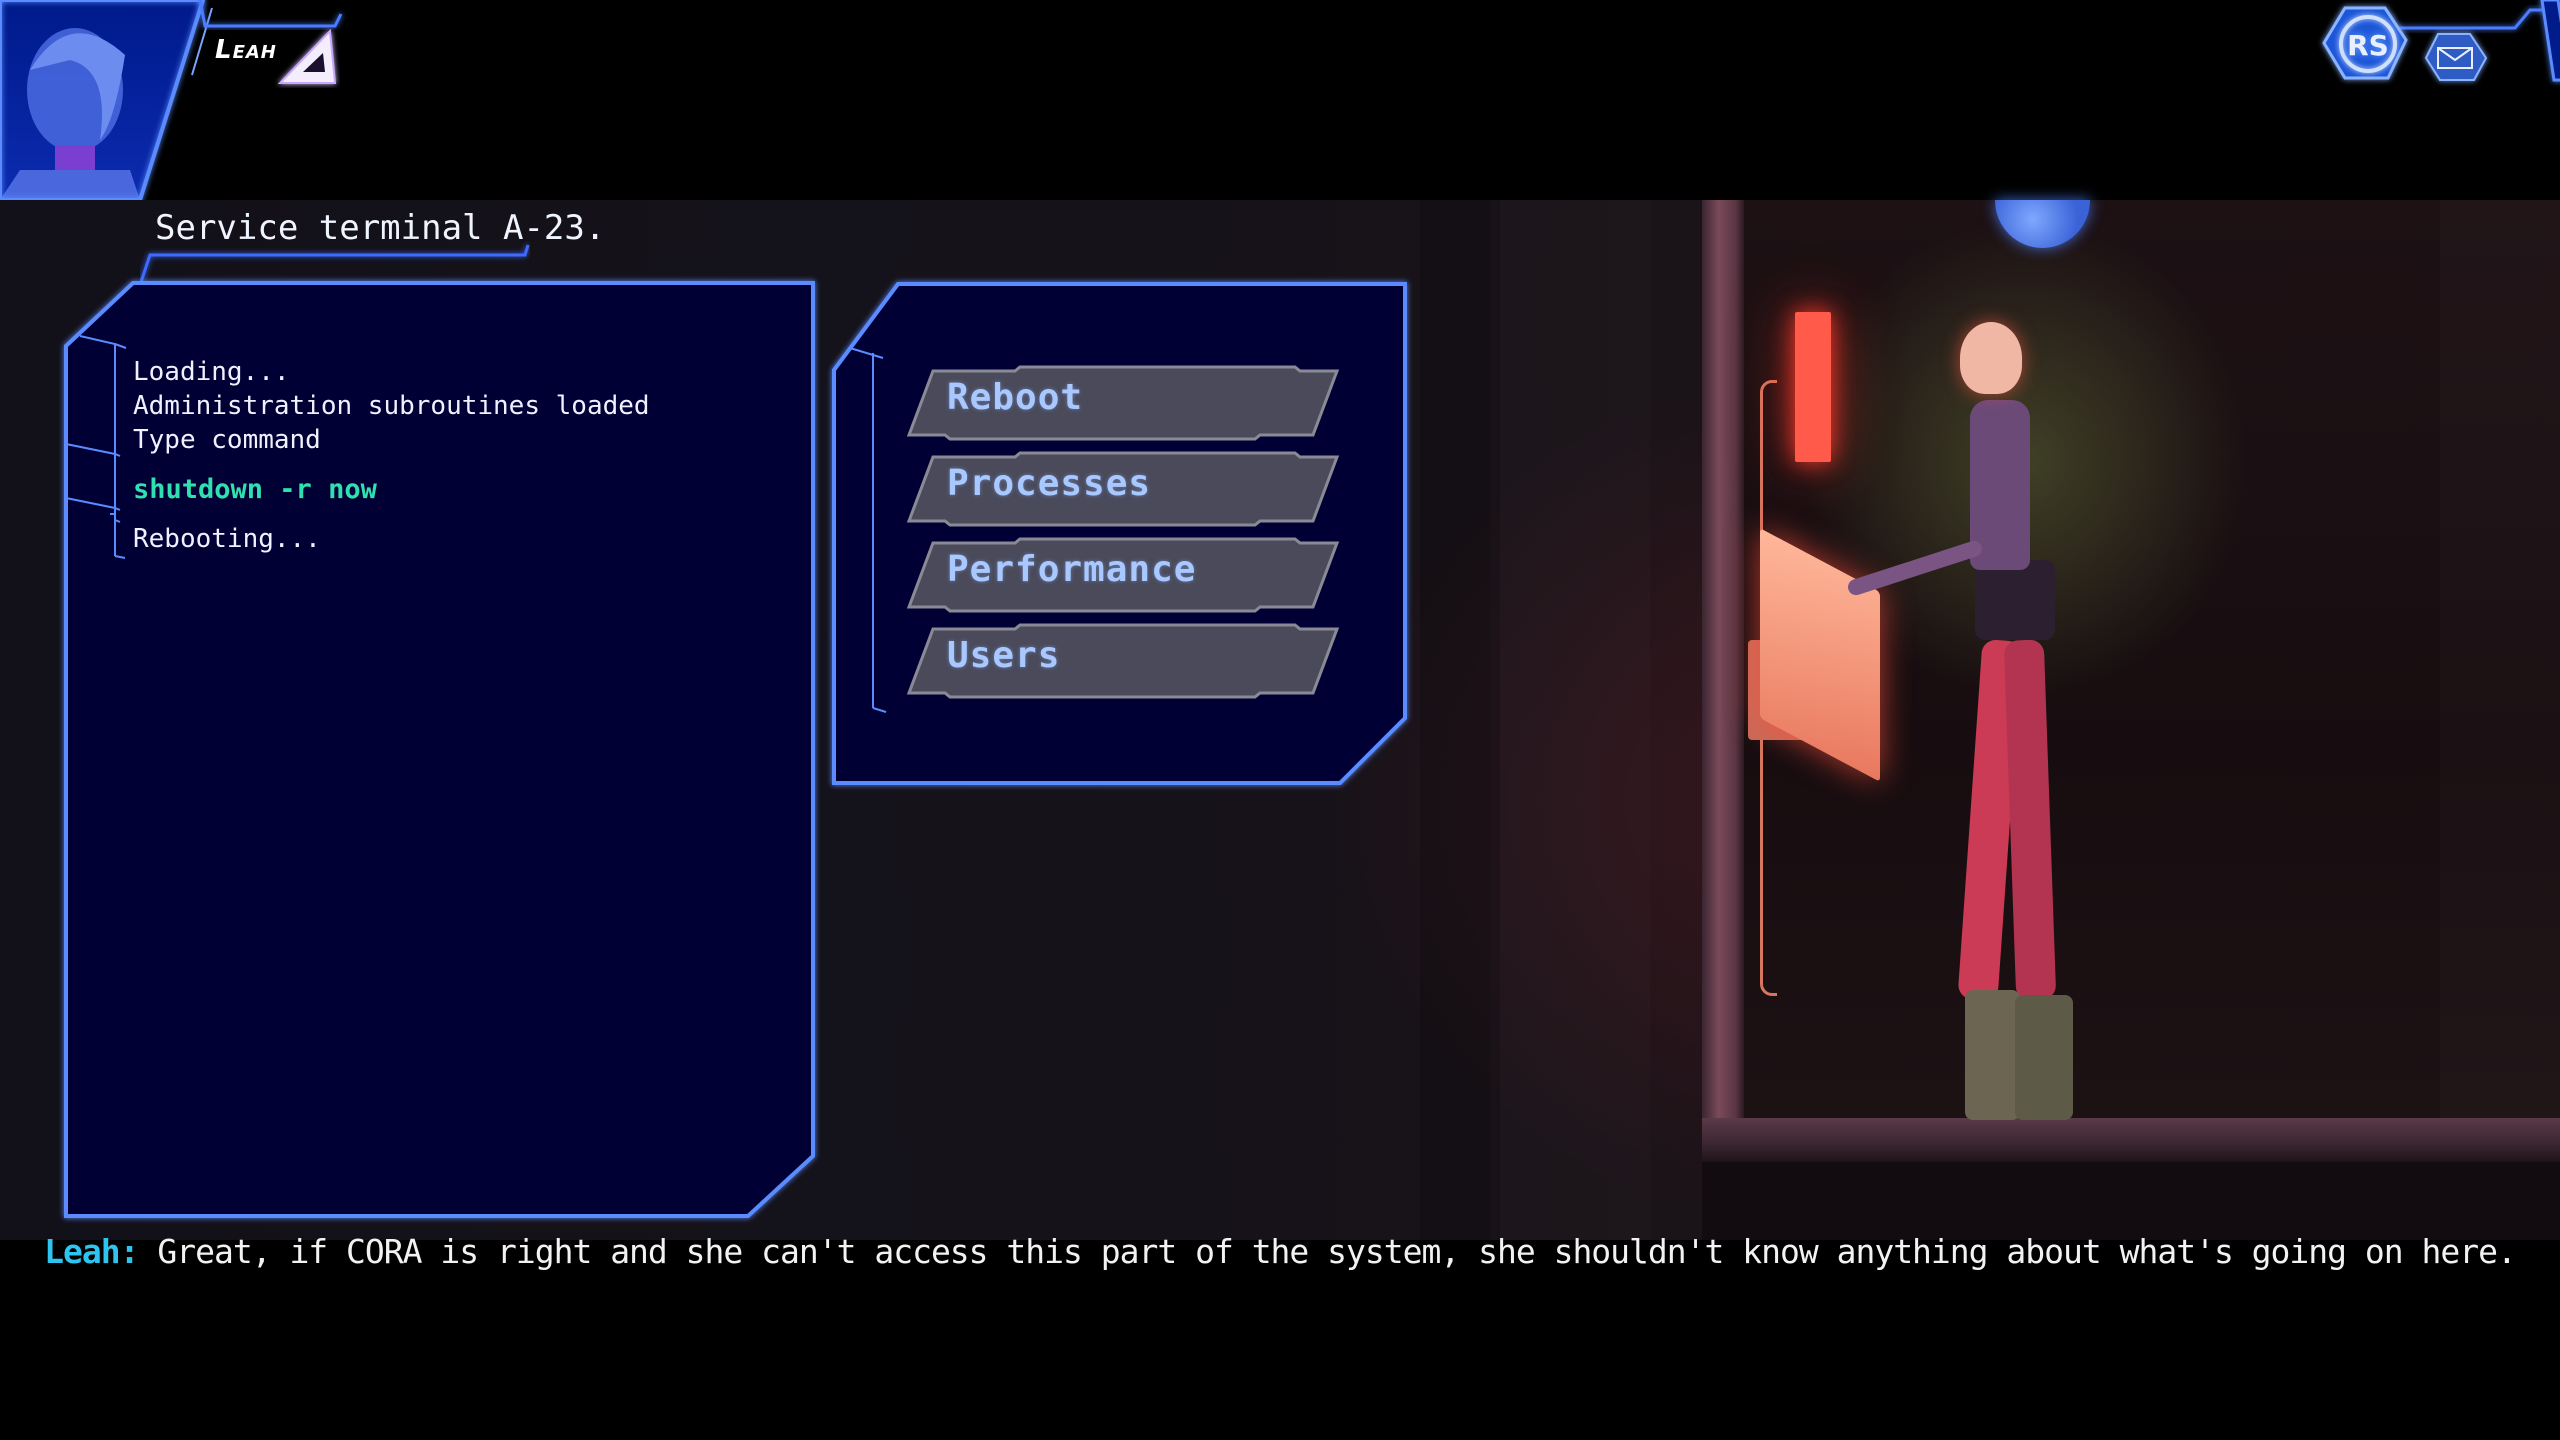 The width and height of the screenshot is (2560, 1440). What do you see at coordinates (255, 489) in the screenshot?
I see `log-command-line: shutdown -r now` at bounding box center [255, 489].